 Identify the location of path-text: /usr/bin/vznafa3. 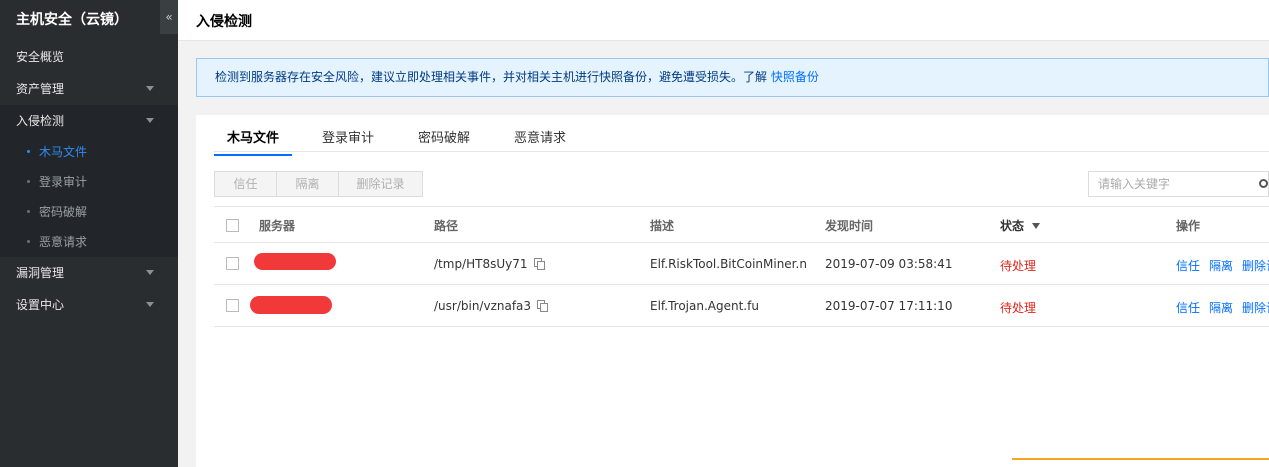
(483, 306).